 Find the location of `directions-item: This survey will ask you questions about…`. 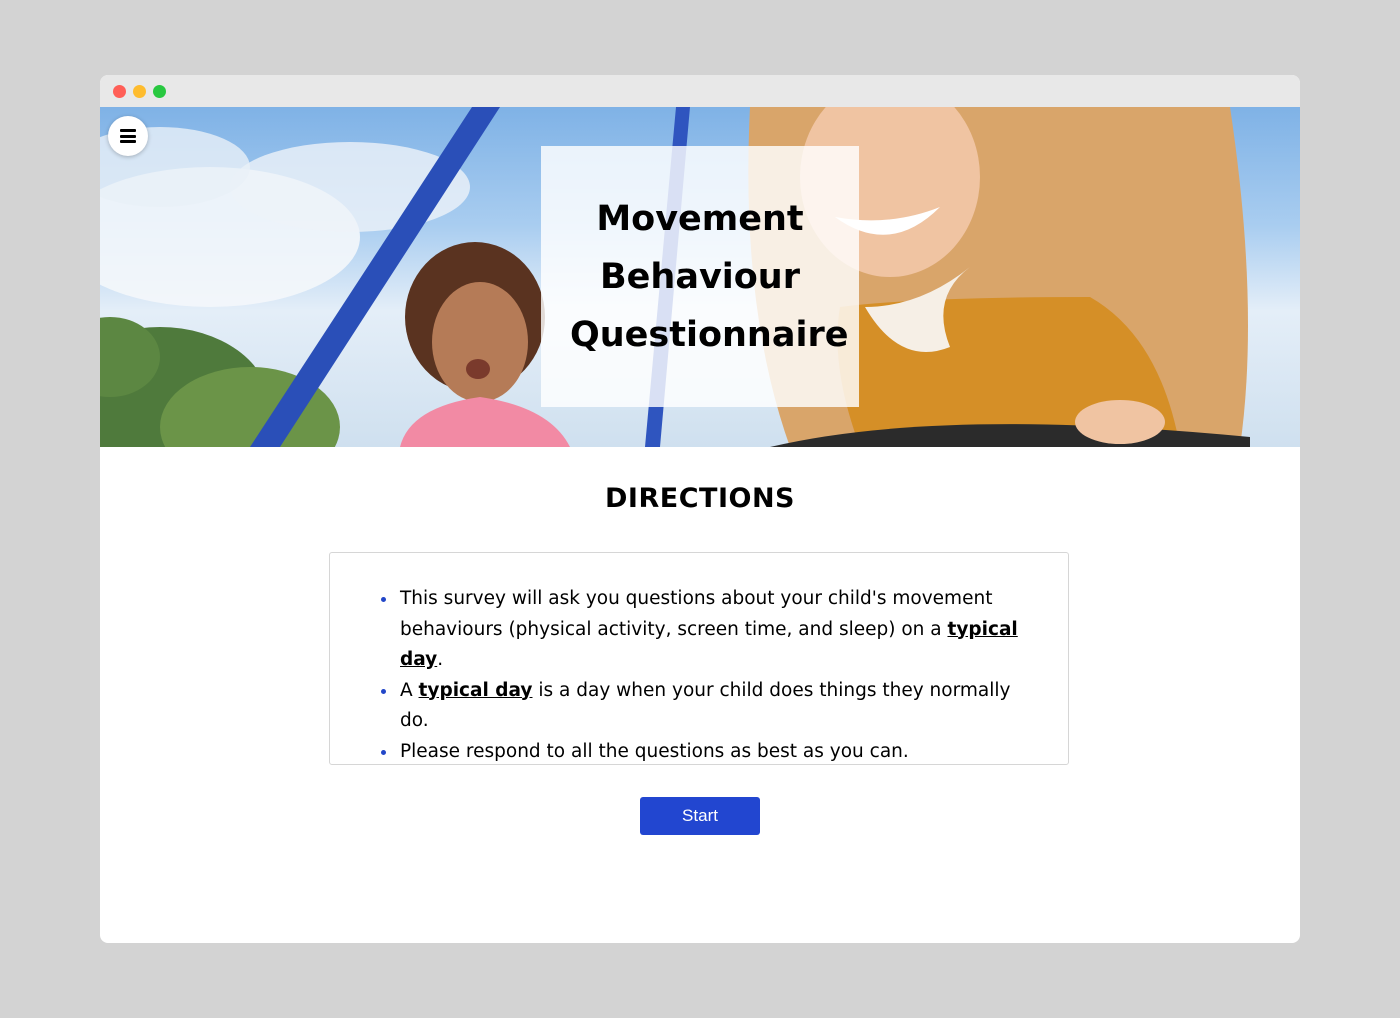

directions-item: This survey will ask you questions about… is located at coordinates (704, 630).